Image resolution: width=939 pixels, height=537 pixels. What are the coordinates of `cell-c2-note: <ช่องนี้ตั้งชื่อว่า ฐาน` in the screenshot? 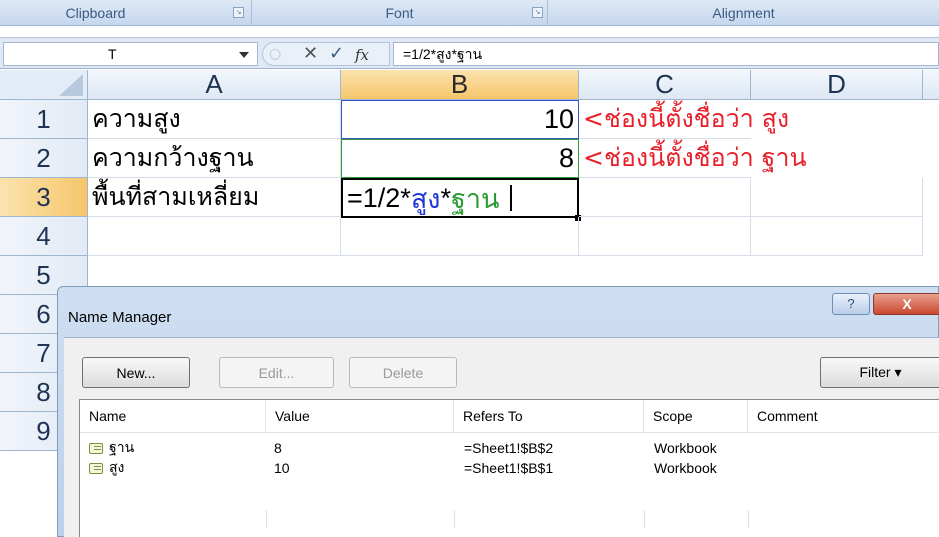 It's located at (693, 158).